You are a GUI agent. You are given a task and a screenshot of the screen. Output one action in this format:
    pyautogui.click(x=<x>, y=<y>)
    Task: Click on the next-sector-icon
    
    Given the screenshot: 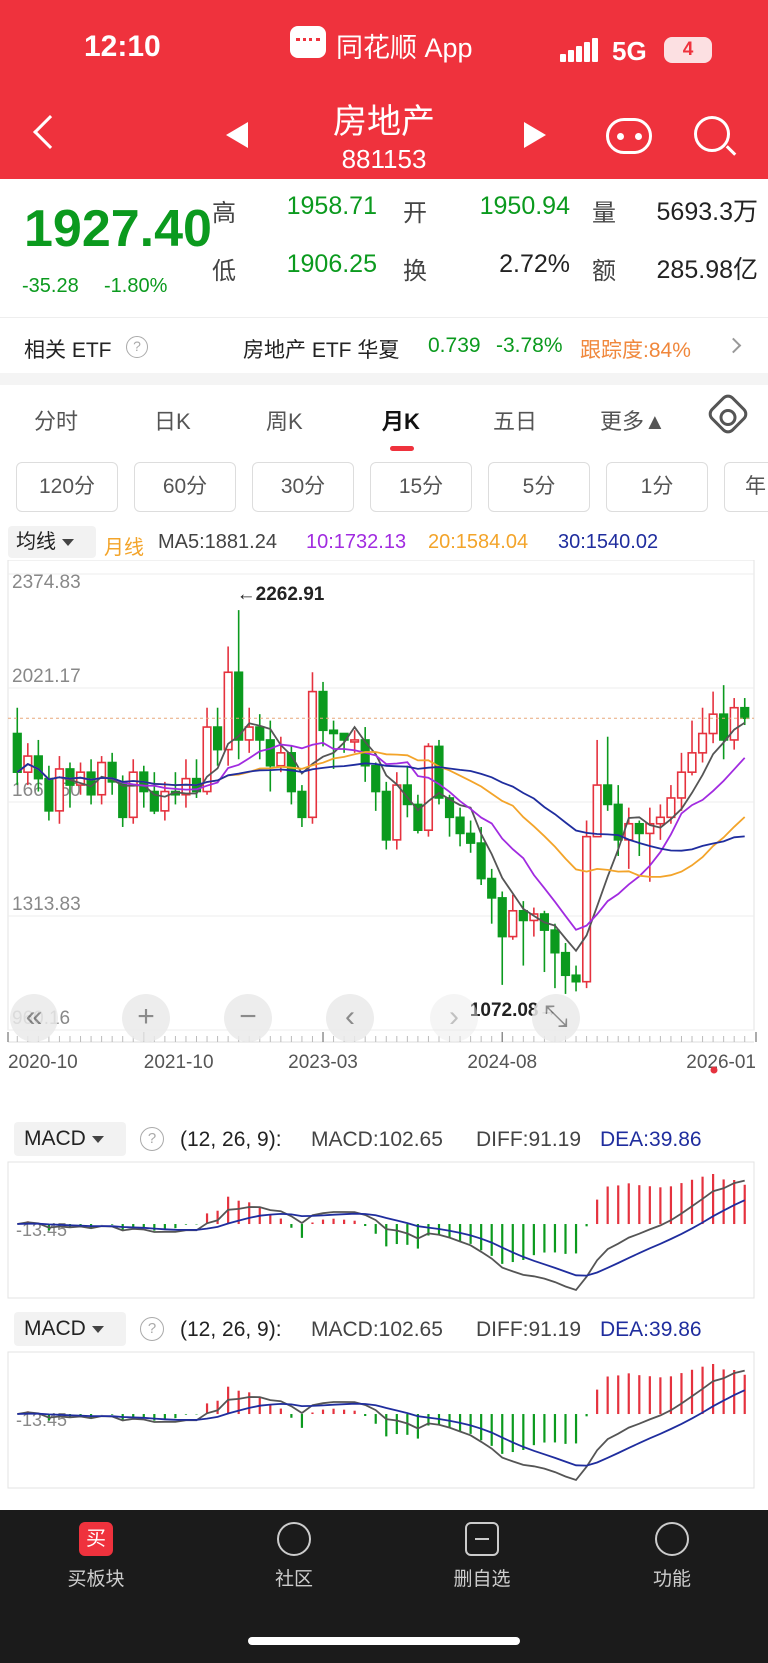 What is the action you would take?
    pyautogui.click(x=535, y=135)
    